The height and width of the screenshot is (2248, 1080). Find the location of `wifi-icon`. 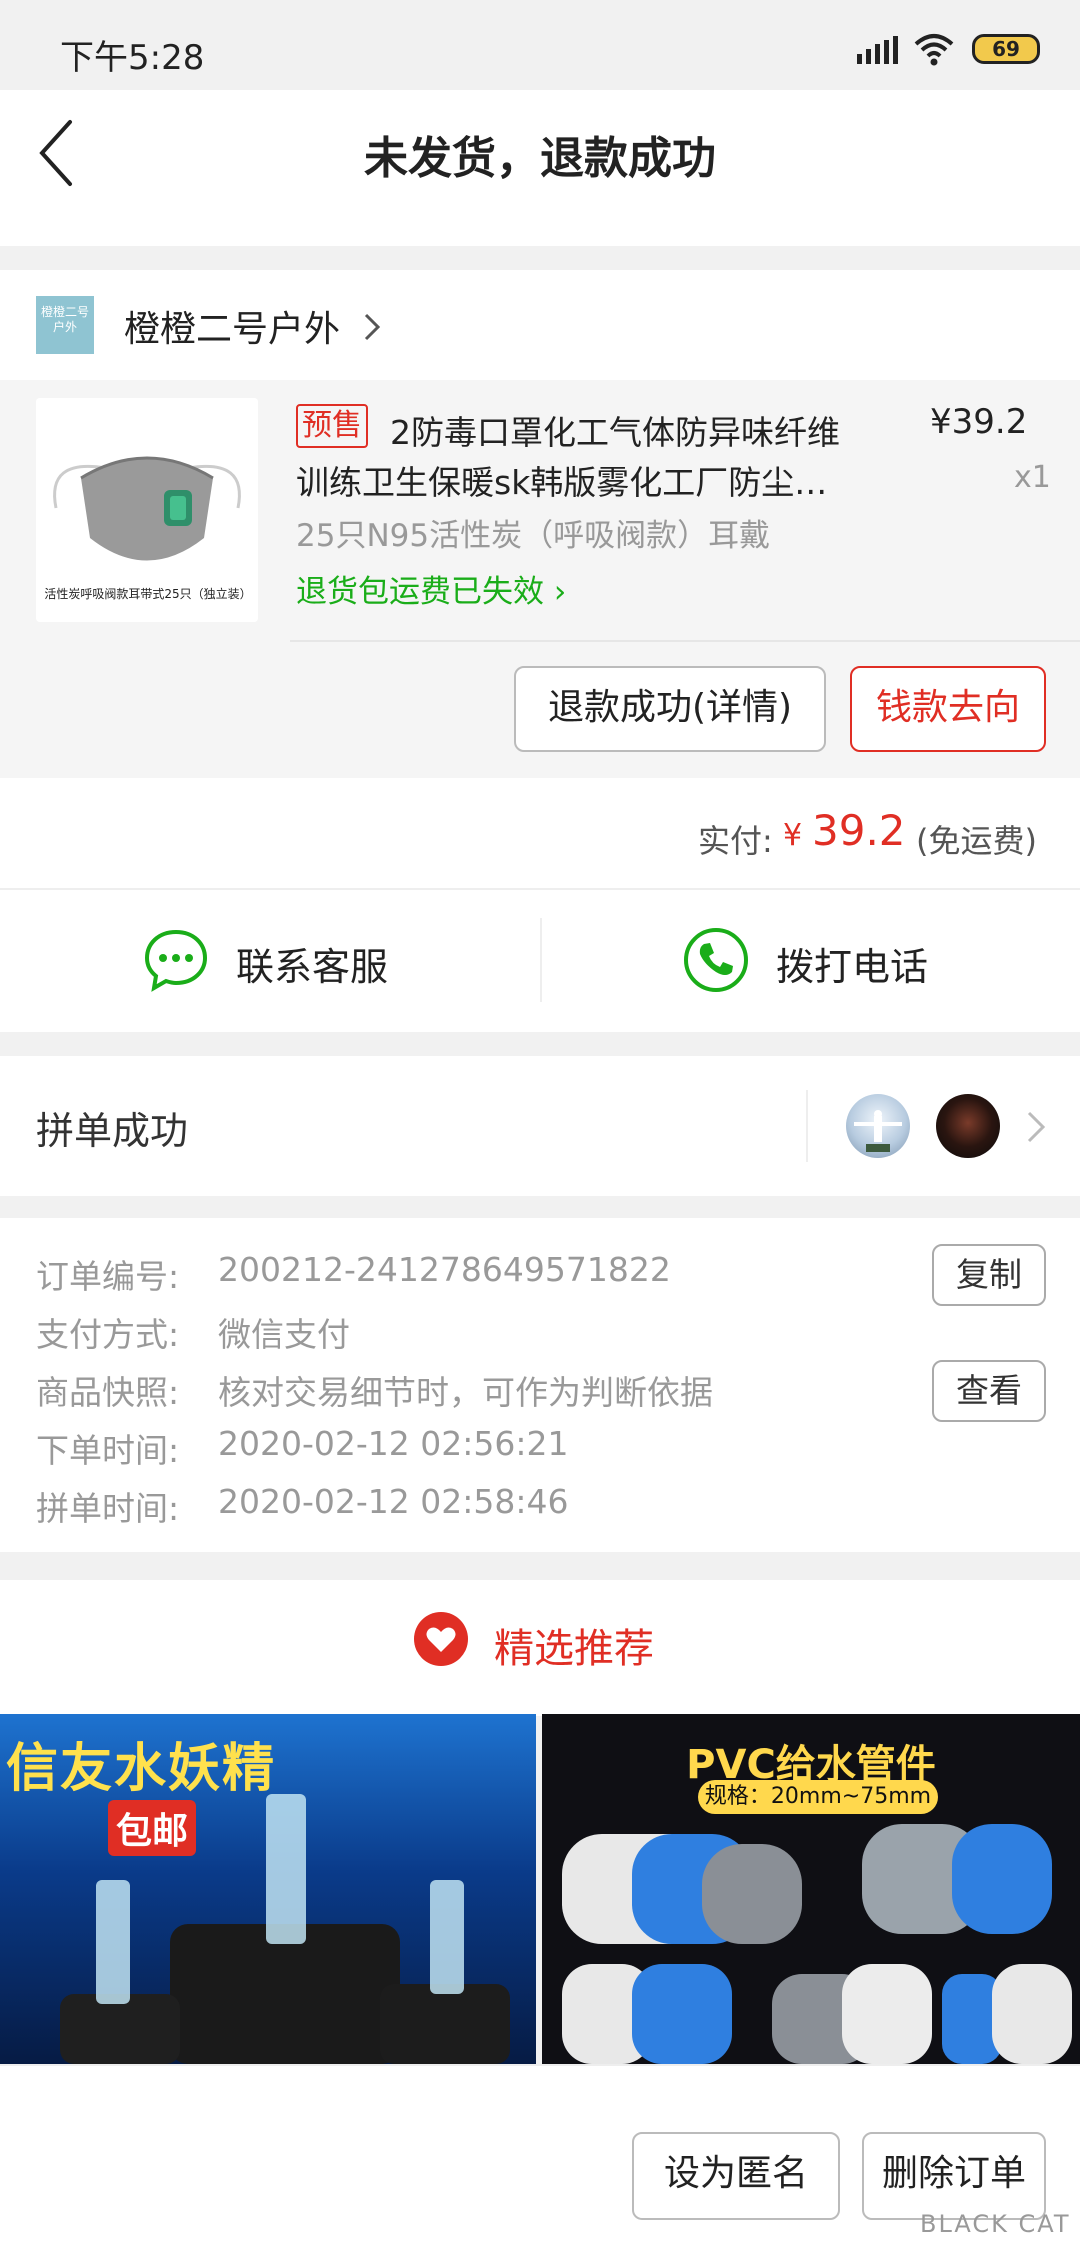

wifi-icon is located at coordinates (934, 50).